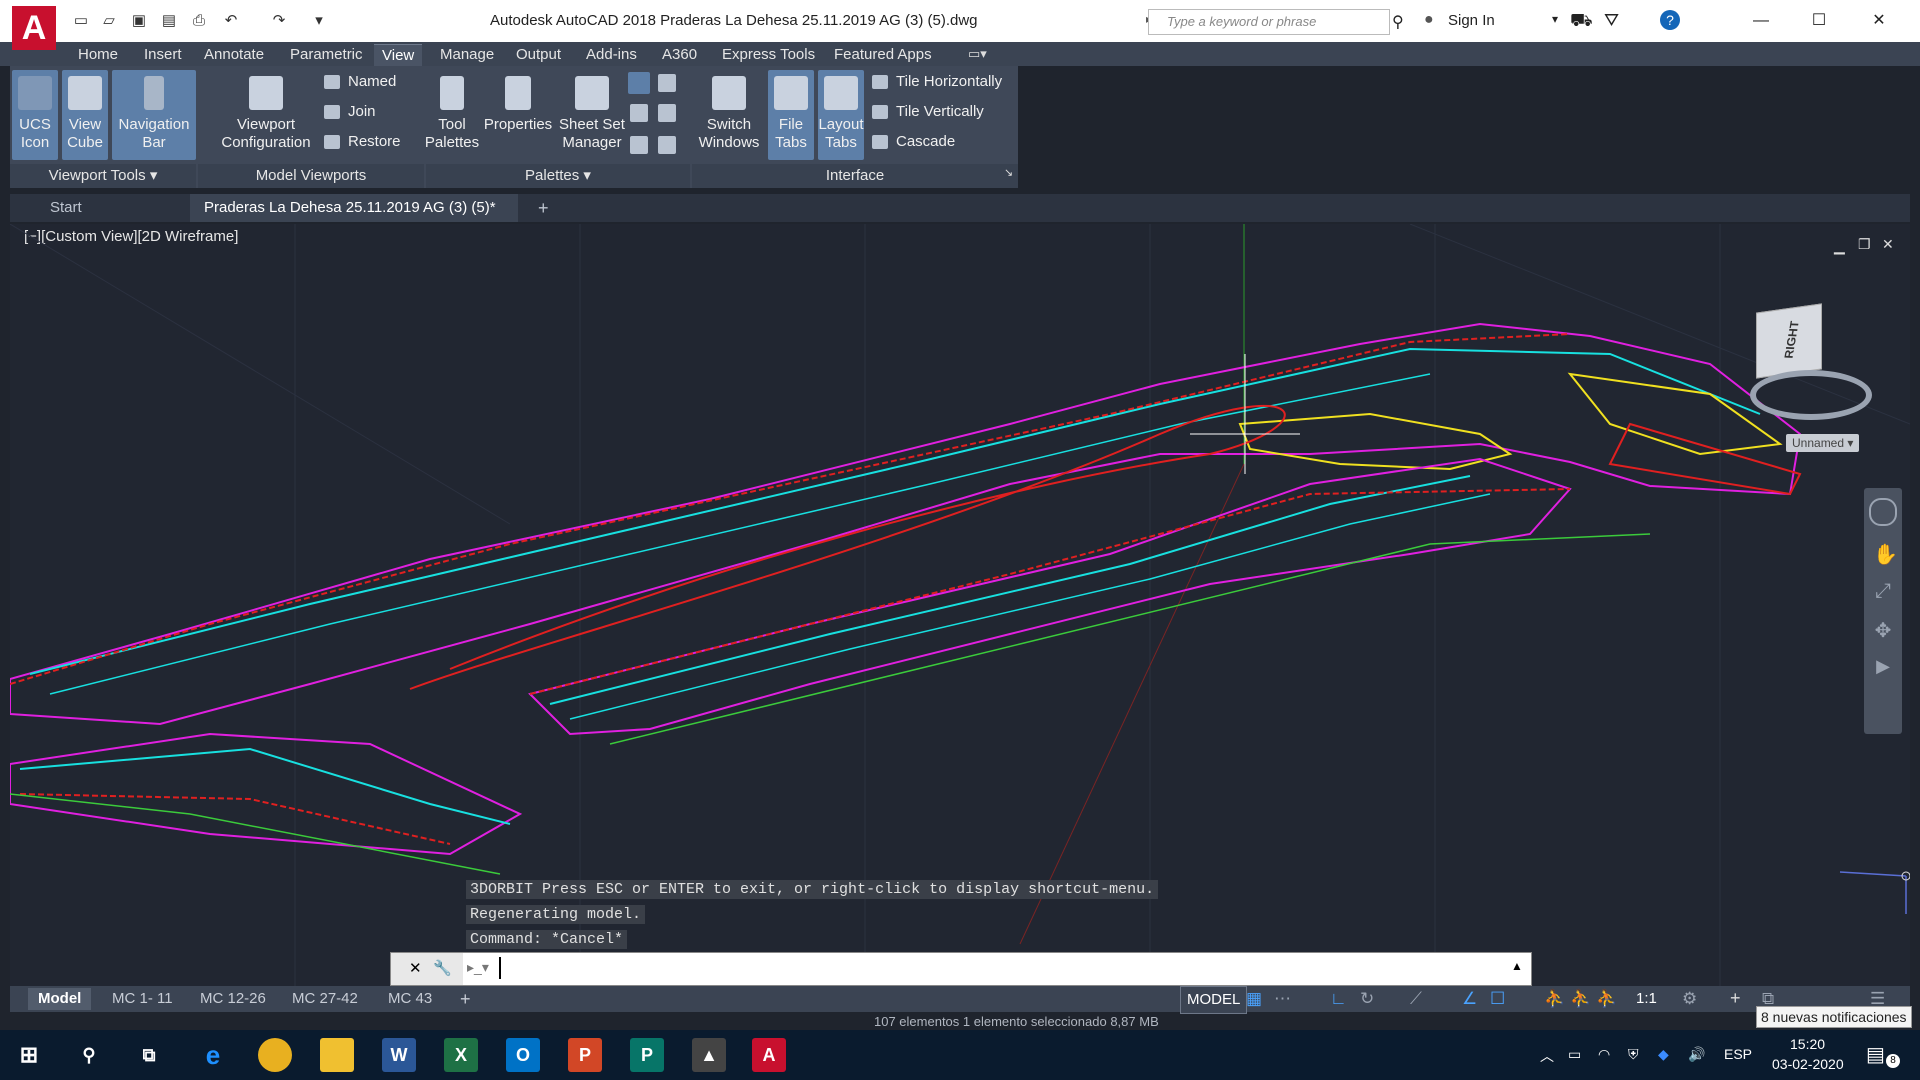 This screenshot has height=1080, width=1920. What do you see at coordinates (266, 115) in the screenshot?
I see `viewport-configuration-button: Viewport Configuration` at bounding box center [266, 115].